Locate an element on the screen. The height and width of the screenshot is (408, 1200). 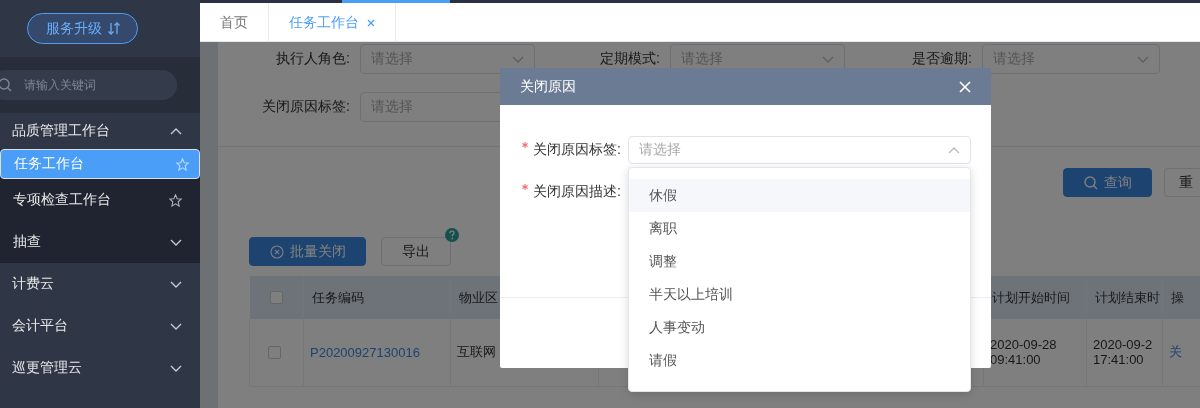
menu-item: 会计平台 is located at coordinates (100, 326).